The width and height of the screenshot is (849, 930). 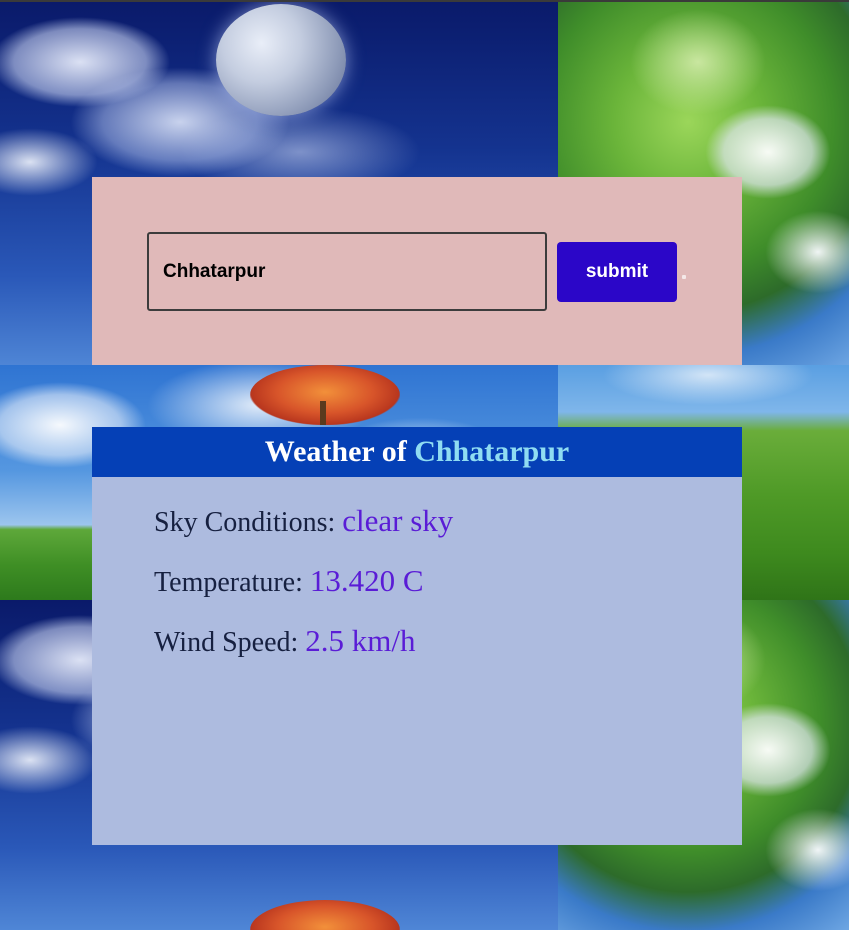 I want to click on sky-conditions-label: Sky Conditions:, so click(x=248, y=522).